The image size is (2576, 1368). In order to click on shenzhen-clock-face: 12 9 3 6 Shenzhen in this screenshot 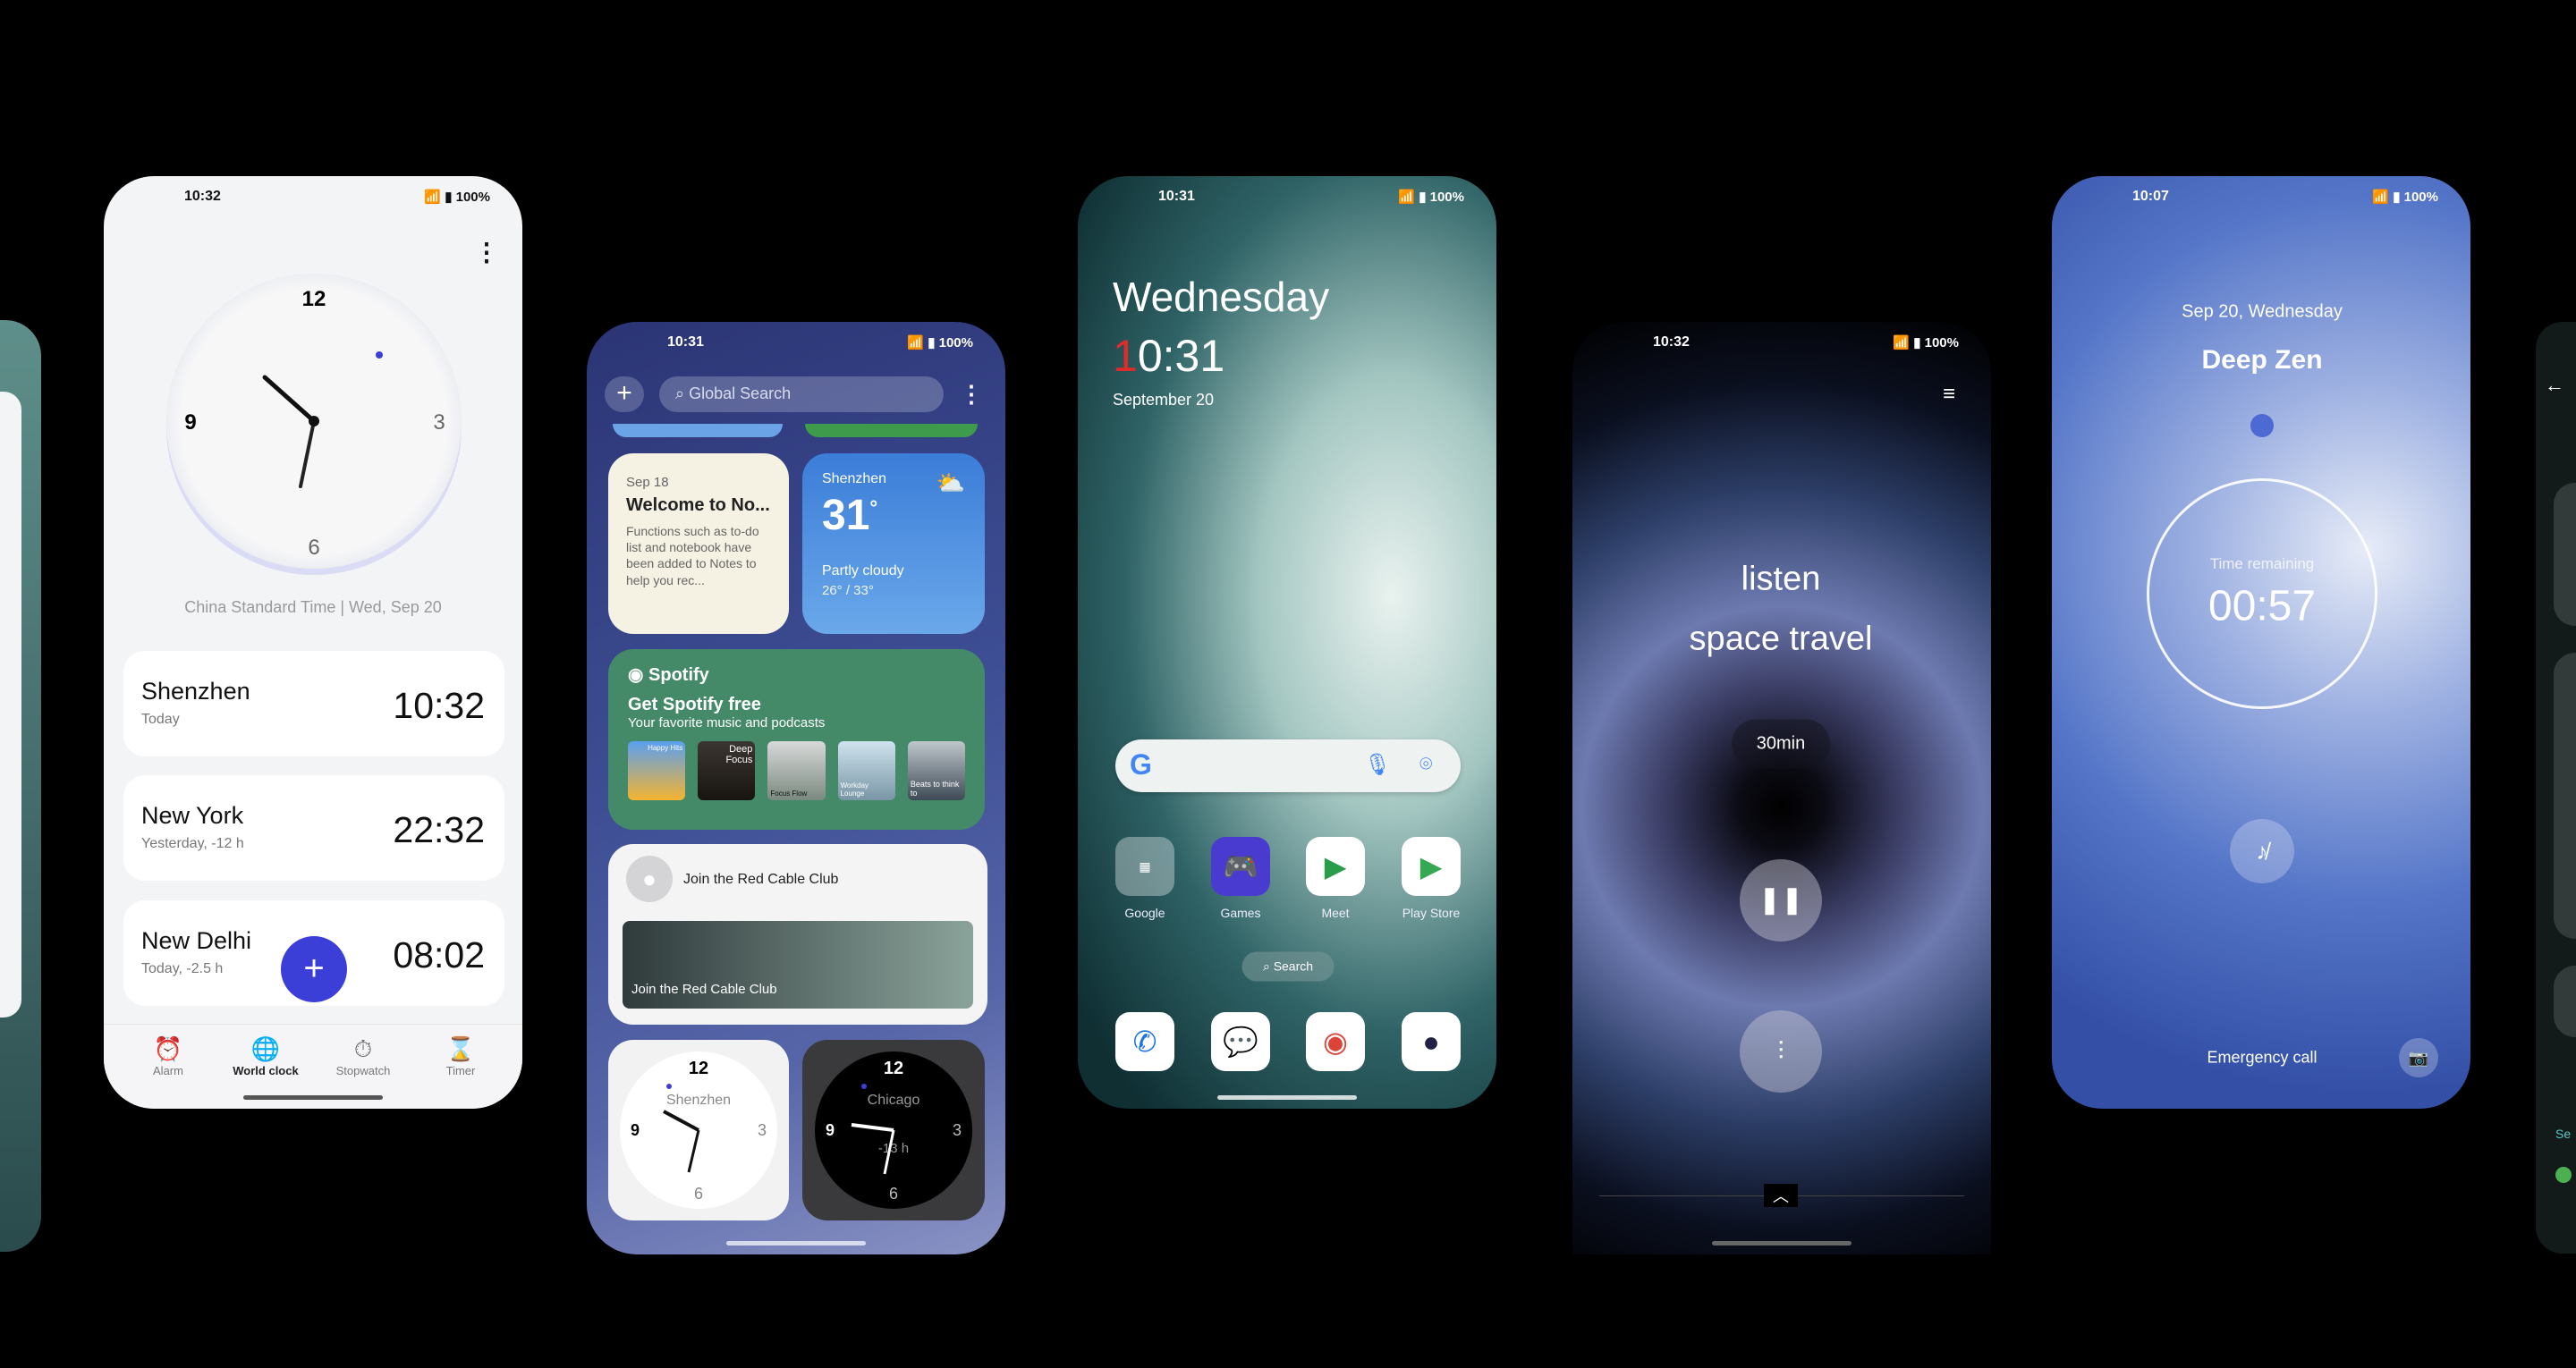, I will do `click(698, 1130)`.